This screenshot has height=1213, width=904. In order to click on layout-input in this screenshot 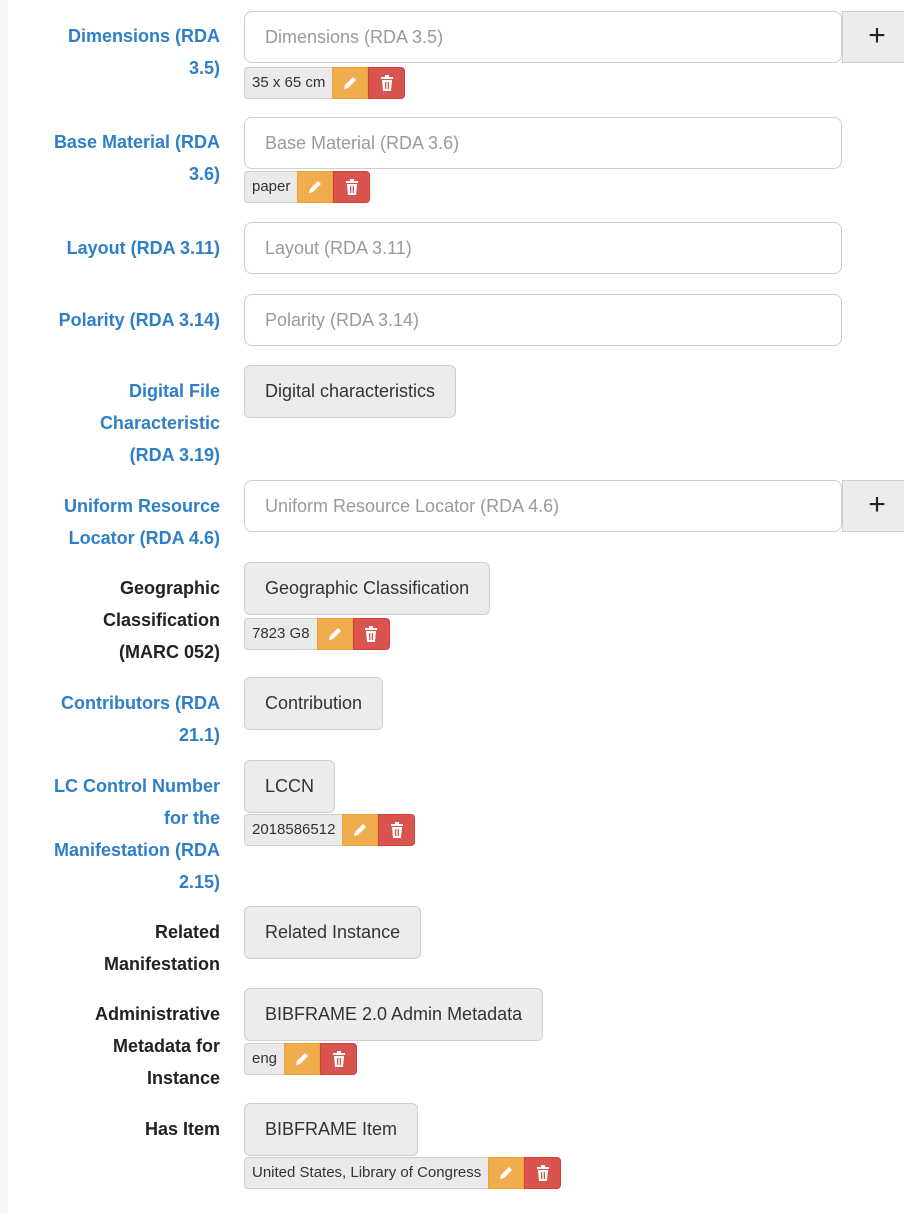, I will do `click(543, 248)`.